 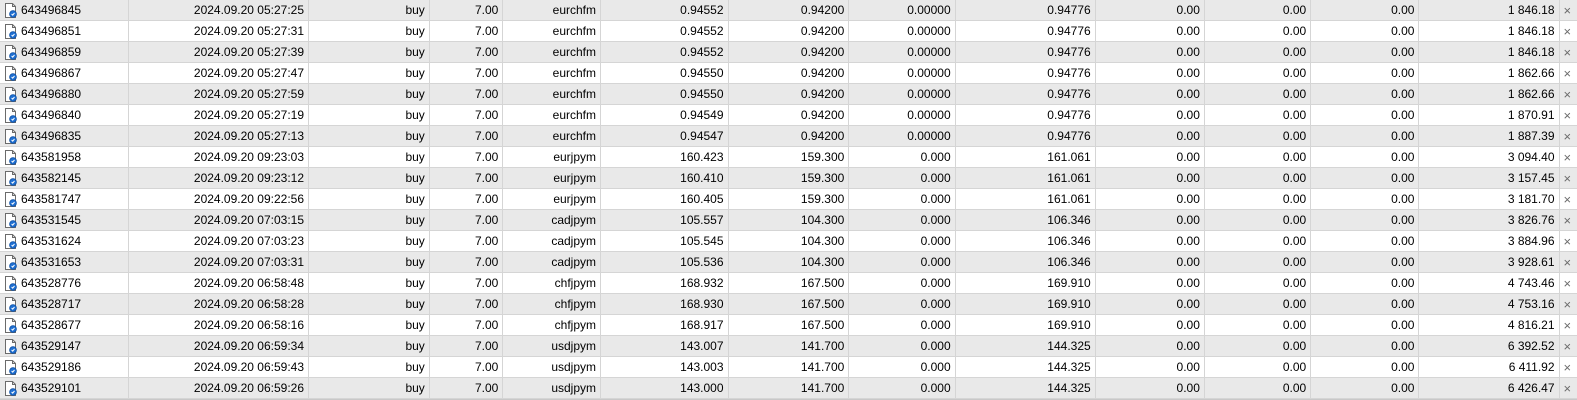 I want to click on open-time-cell: 2024.09.20 05:27:59, so click(x=219, y=94).